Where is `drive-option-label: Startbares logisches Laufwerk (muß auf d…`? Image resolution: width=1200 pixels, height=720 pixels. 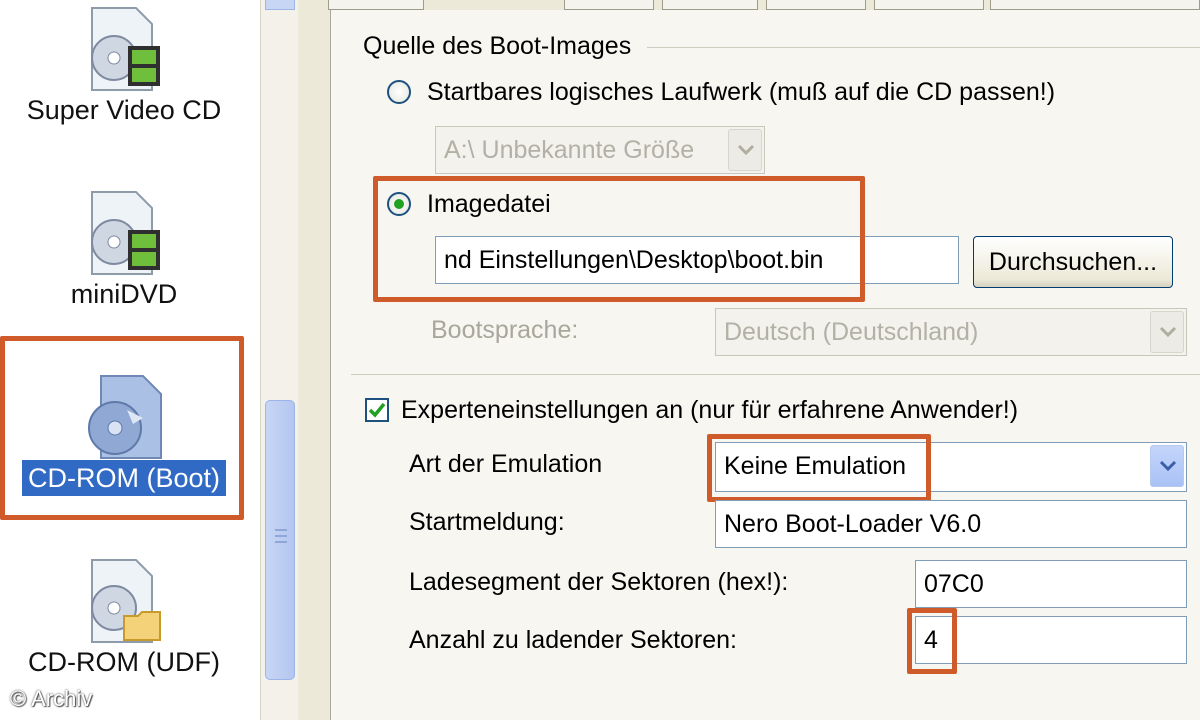
drive-option-label: Startbares logisches Laufwerk (muß auf d… is located at coordinates (741, 92).